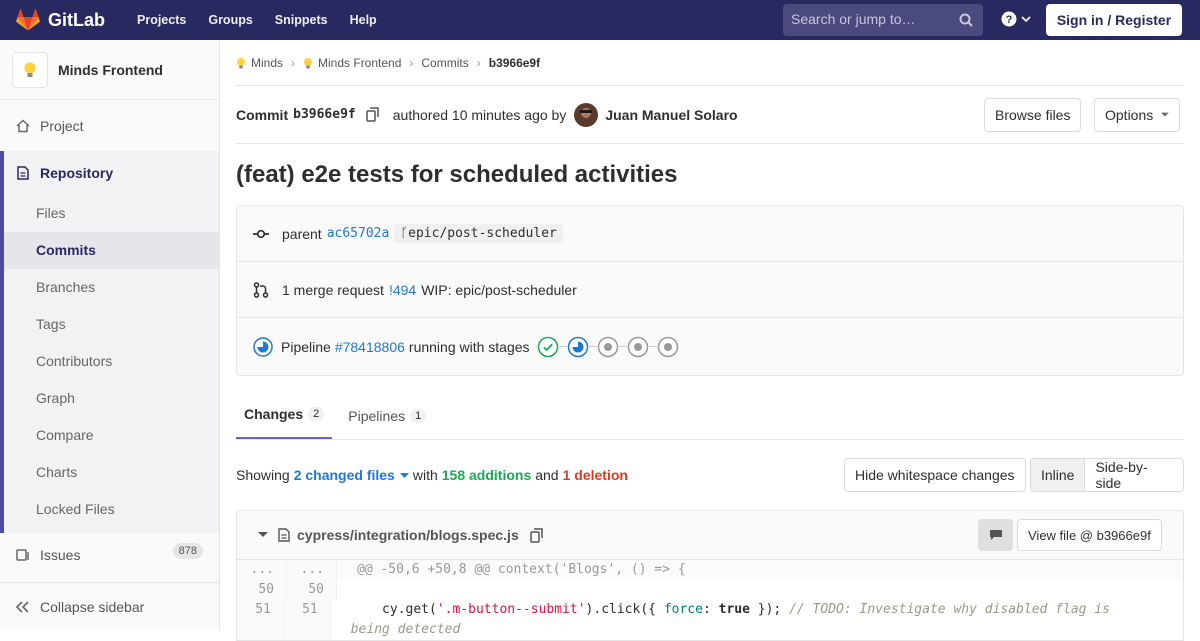  Describe the element at coordinates (302, 233) in the screenshot. I see `parent-label: parent` at that location.